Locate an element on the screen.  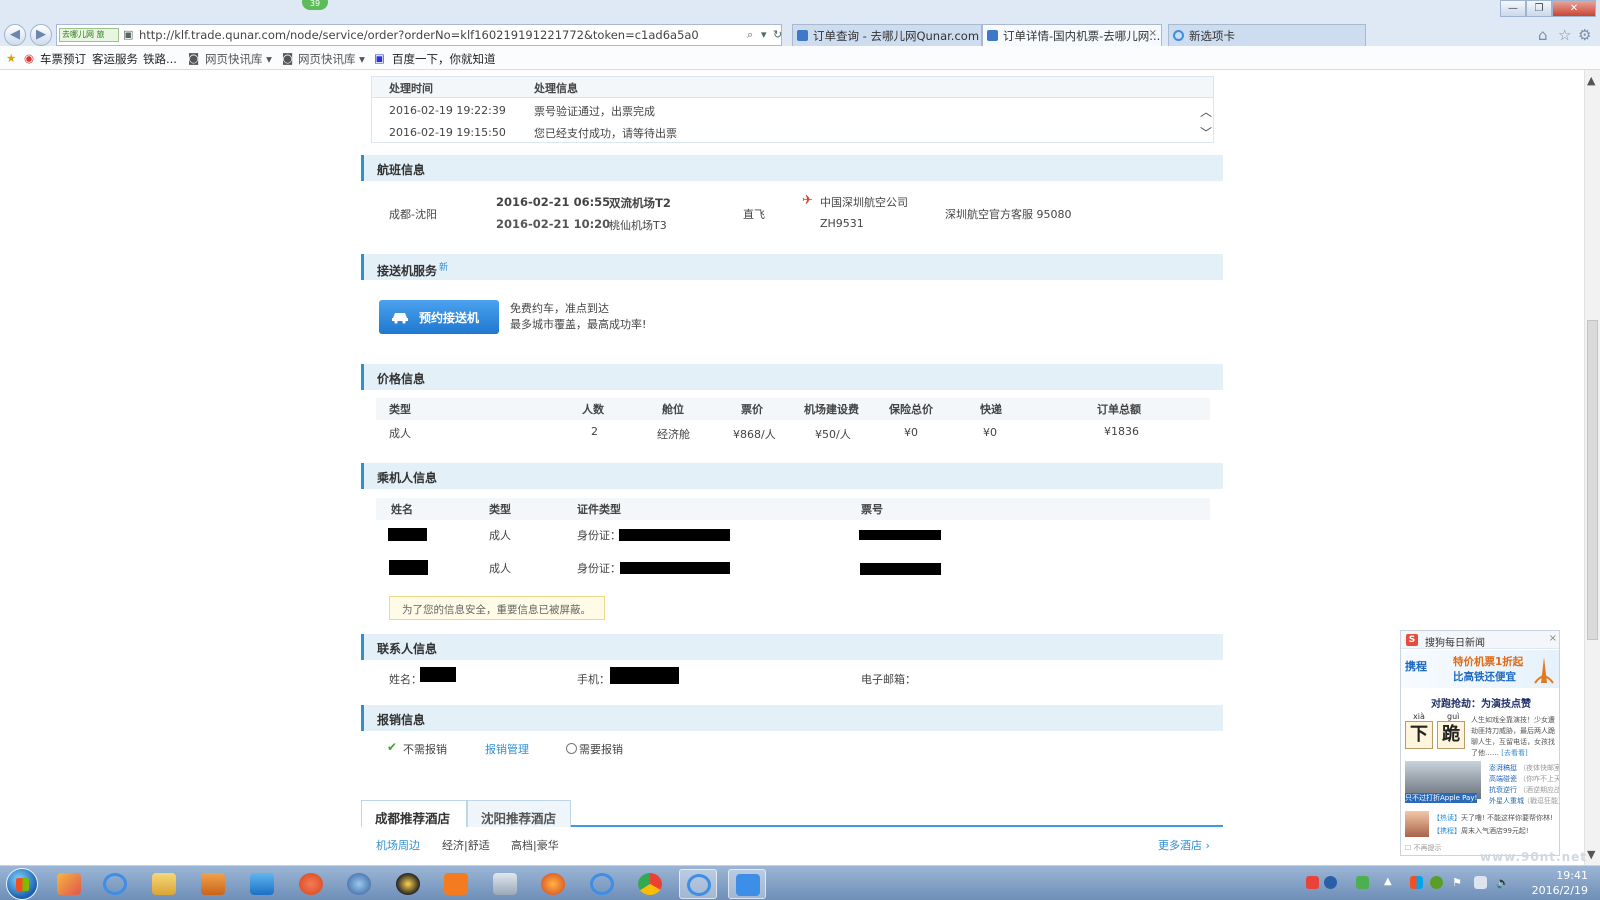
close-icon: × is located at coordinates (1553, 638).